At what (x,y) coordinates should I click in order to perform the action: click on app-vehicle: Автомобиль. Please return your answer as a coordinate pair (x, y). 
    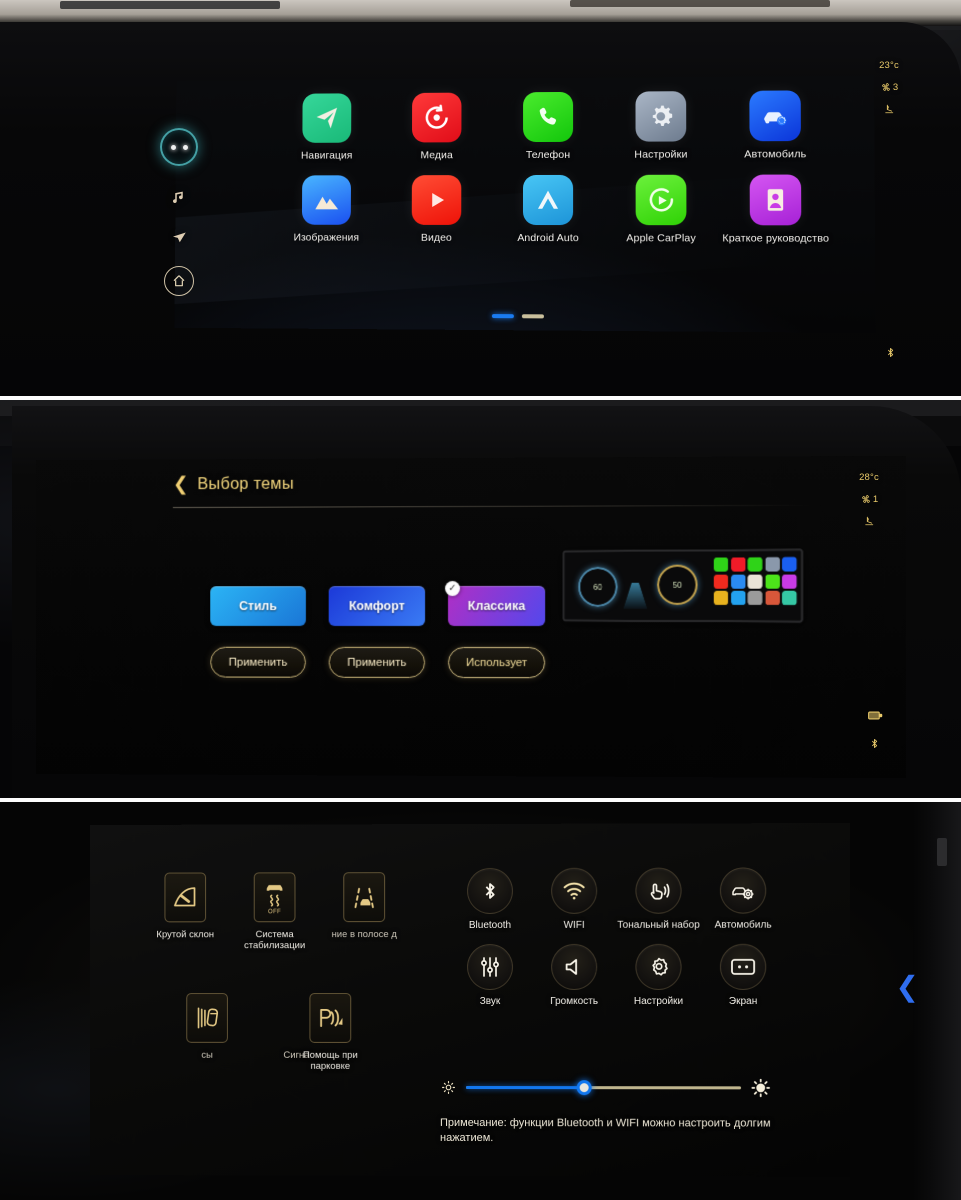
    Looking at the image, I should click on (775, 125).